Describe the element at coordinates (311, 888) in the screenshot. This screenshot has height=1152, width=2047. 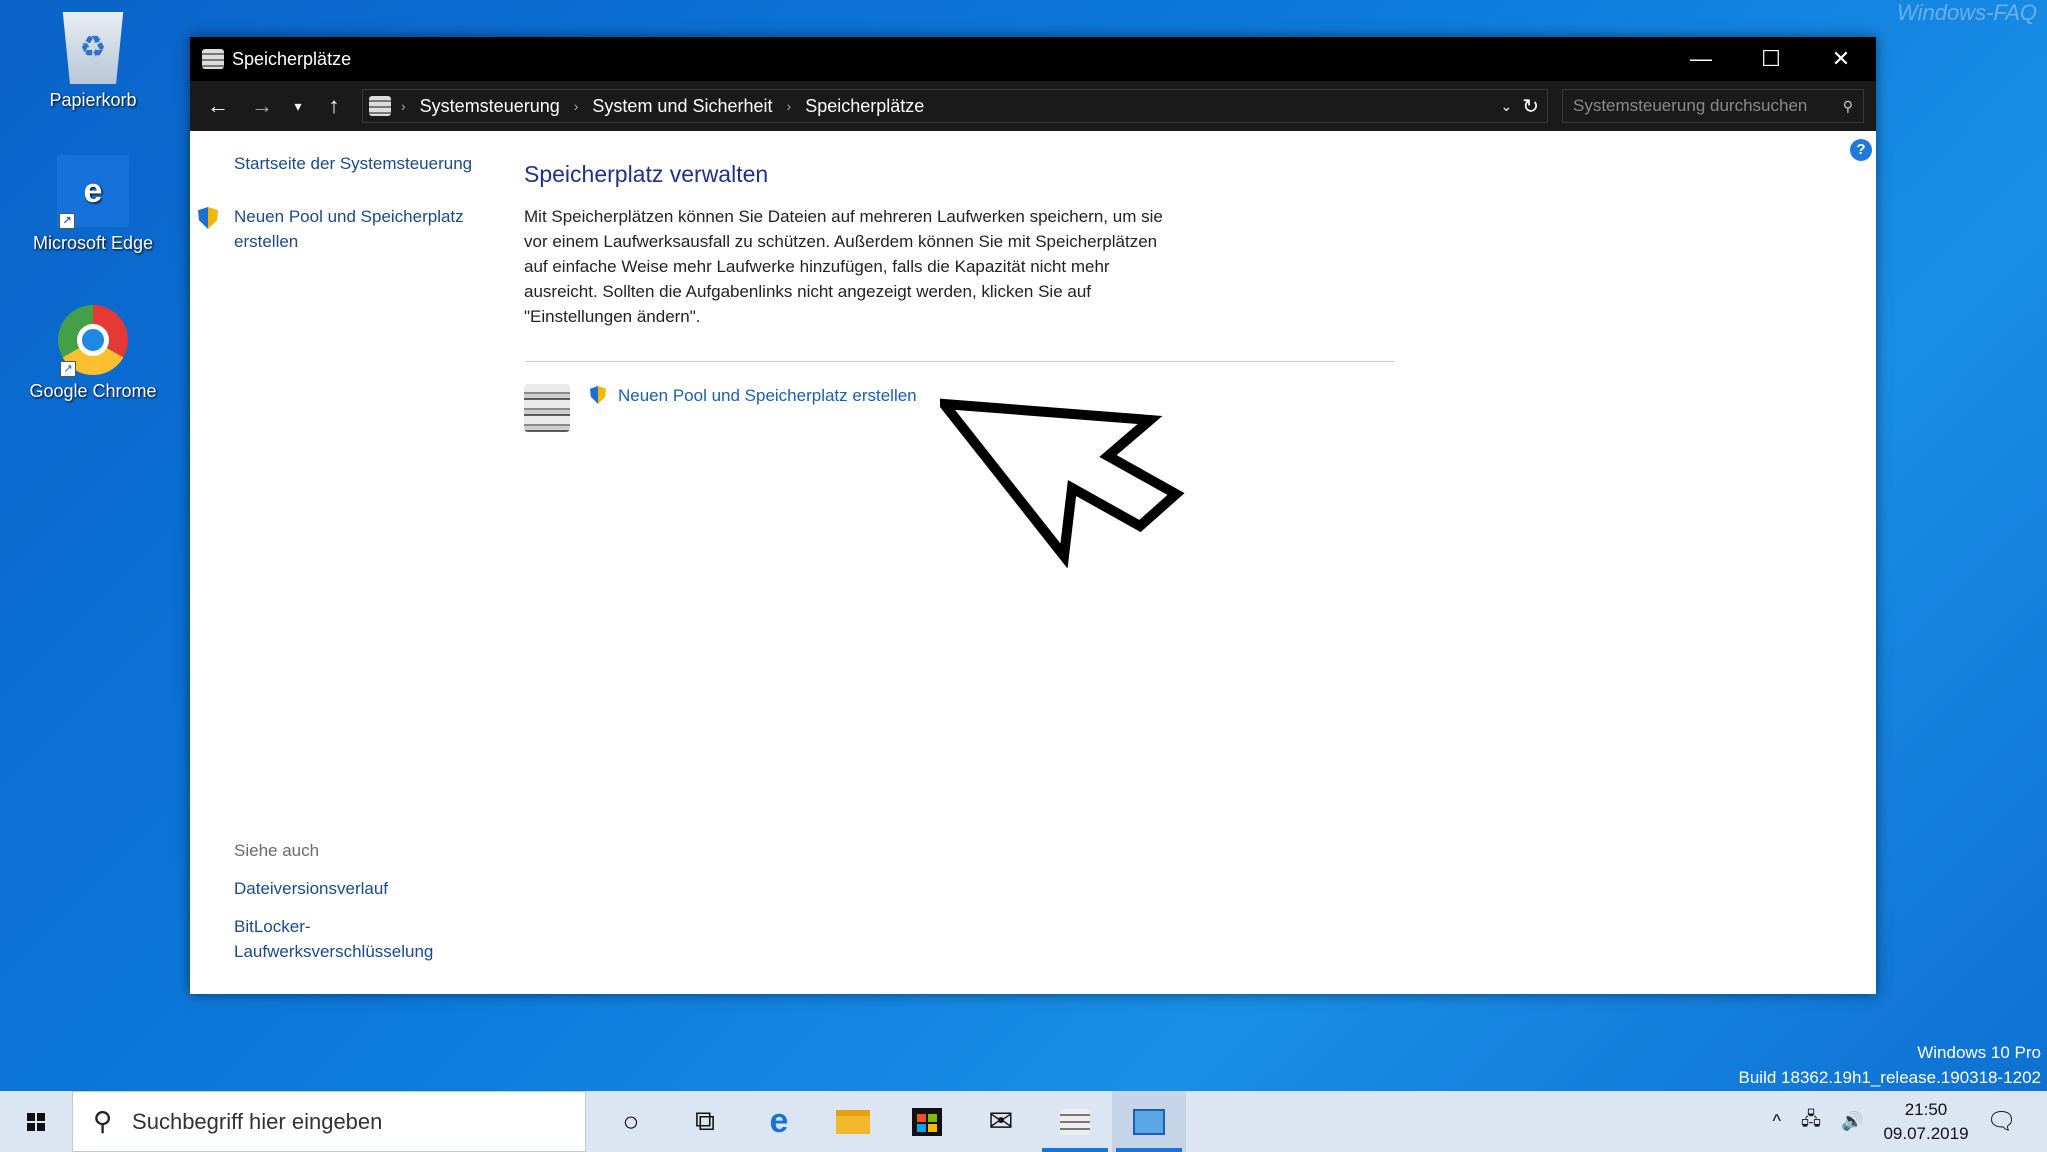
I see `file-history-link: Dateiversionsverlauf` at that location.